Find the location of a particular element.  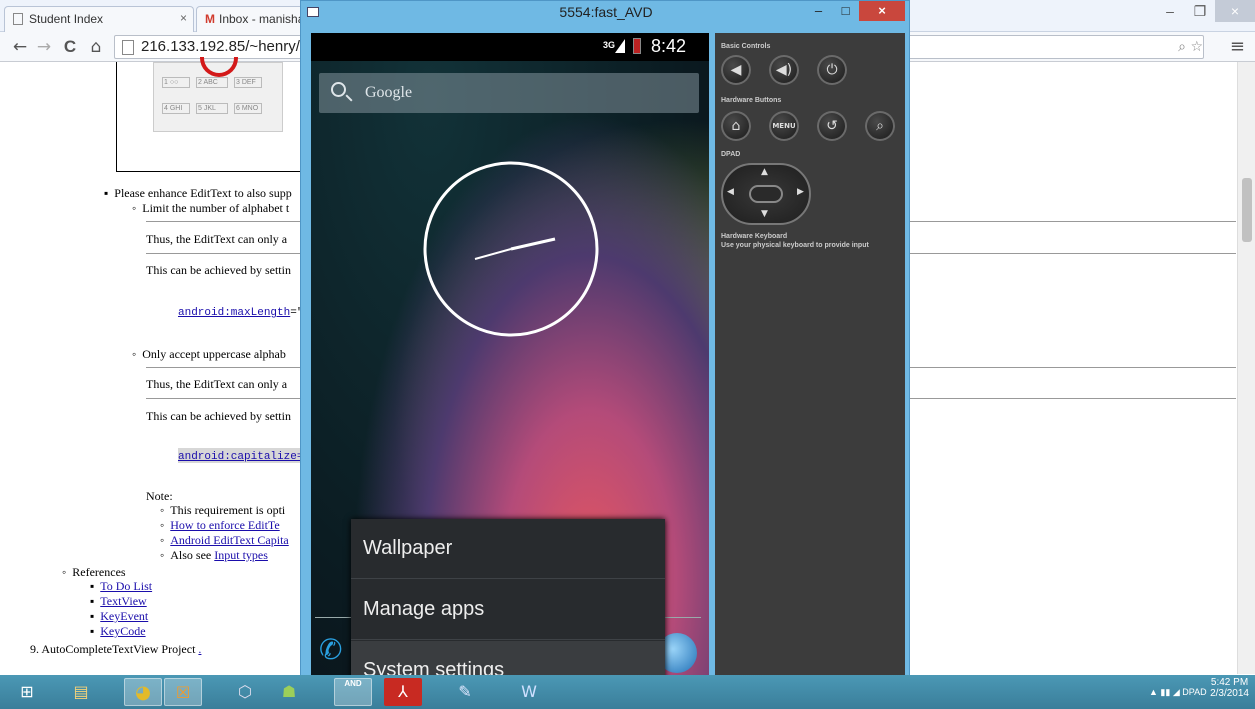

key: 6 MNO is located at coordinates (248, 108).